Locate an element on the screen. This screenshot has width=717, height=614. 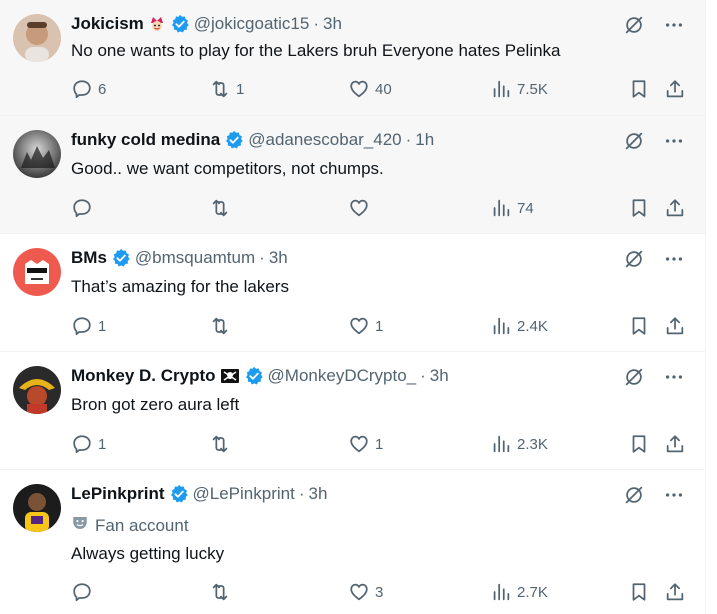
reply-button: 6 is located at coordinates (88, 89).